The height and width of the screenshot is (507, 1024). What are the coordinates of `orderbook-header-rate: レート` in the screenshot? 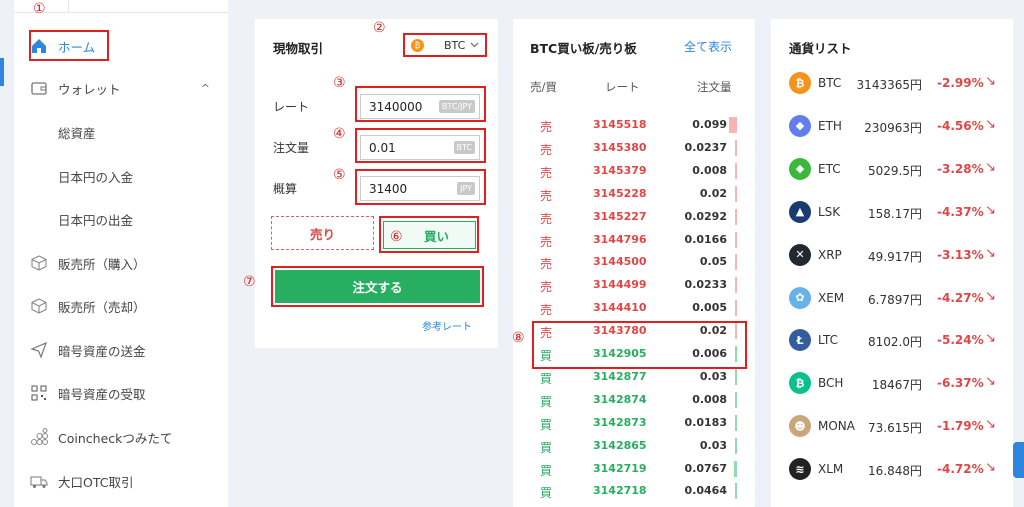 It's located at (622, 87).